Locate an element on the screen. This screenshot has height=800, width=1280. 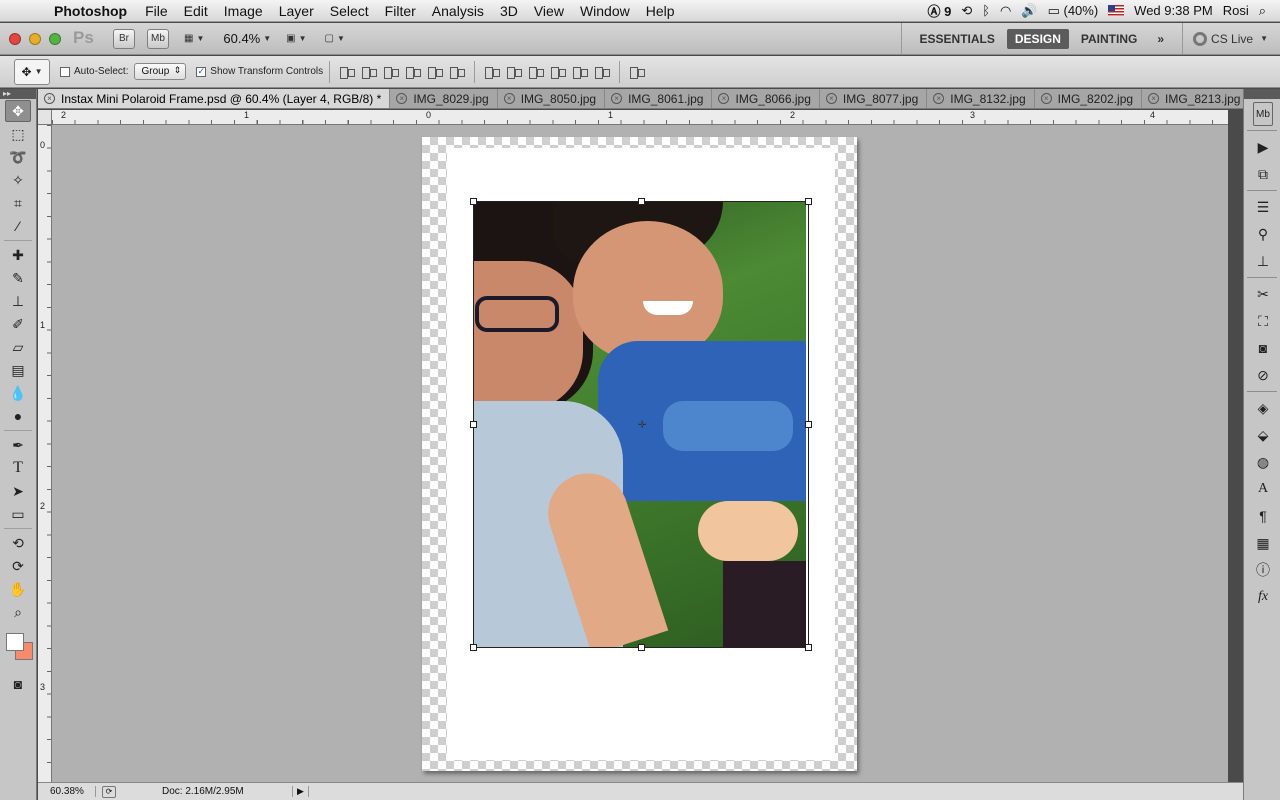
transform-handle-bottom-left is located at coordinates (473, 647).